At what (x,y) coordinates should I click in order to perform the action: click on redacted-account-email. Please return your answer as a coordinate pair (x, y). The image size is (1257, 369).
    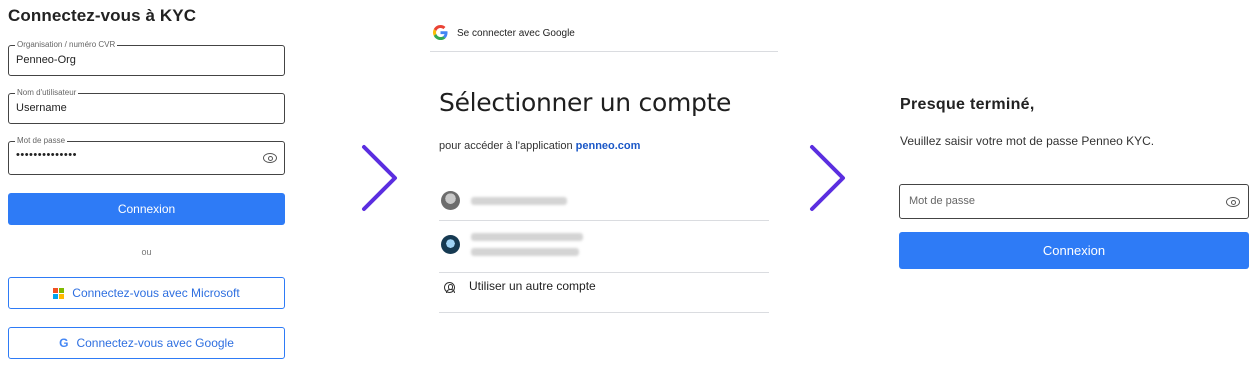
    Looking at the image, I should click on (525, 252).